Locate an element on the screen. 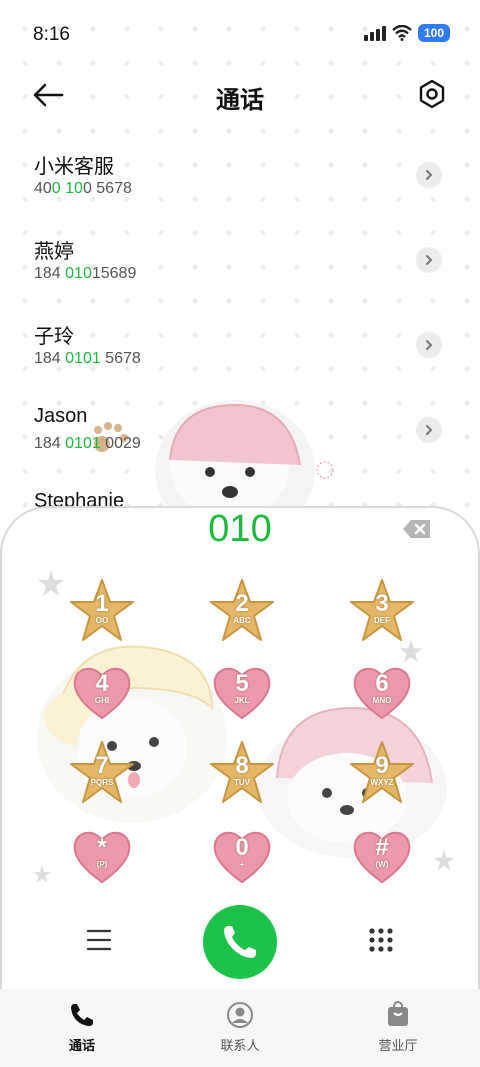 Image resolution: width=480 pixels, height=1067 pixels. settings-button is located at coordinates (432, 94).